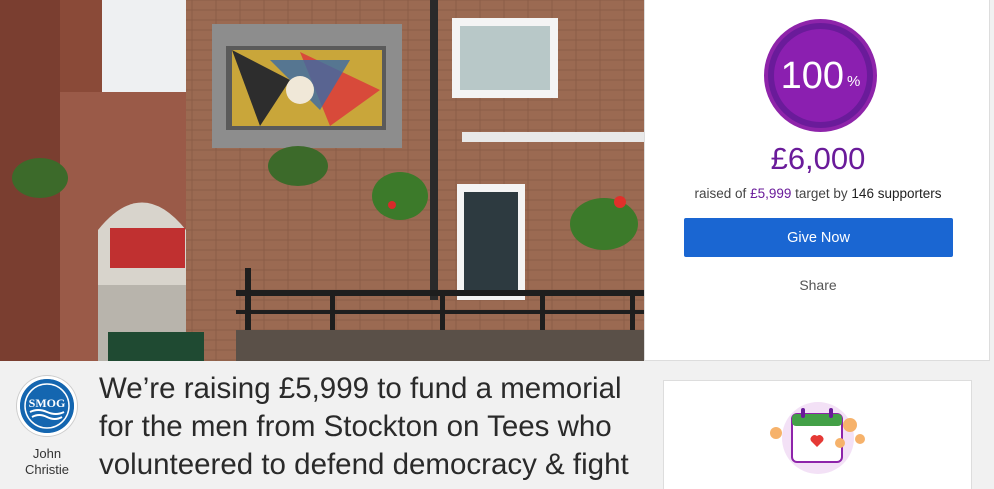 The height and width of the screenshot is (489, 994). I want to click on share-link: Share, so click(818, 285).